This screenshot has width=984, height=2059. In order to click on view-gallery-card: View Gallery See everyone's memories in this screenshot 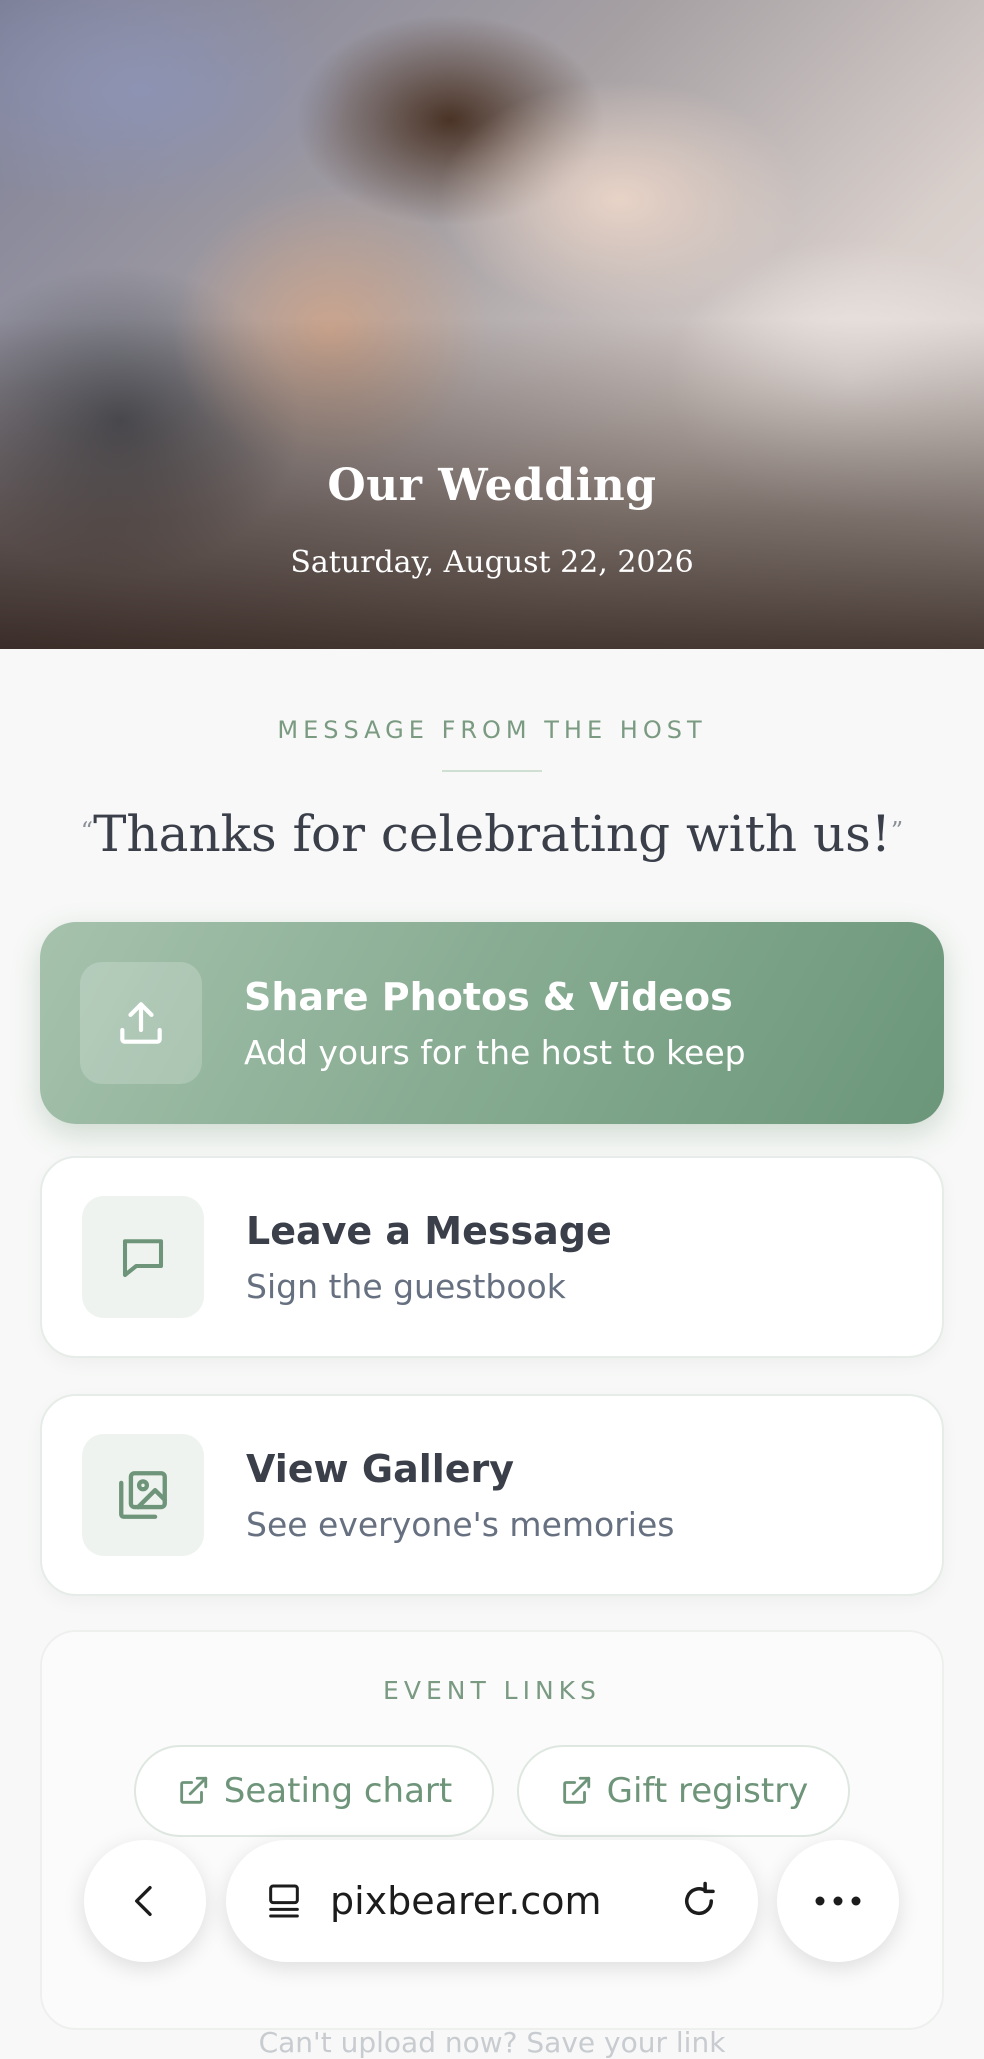, I will do `click(492, 1495)`.